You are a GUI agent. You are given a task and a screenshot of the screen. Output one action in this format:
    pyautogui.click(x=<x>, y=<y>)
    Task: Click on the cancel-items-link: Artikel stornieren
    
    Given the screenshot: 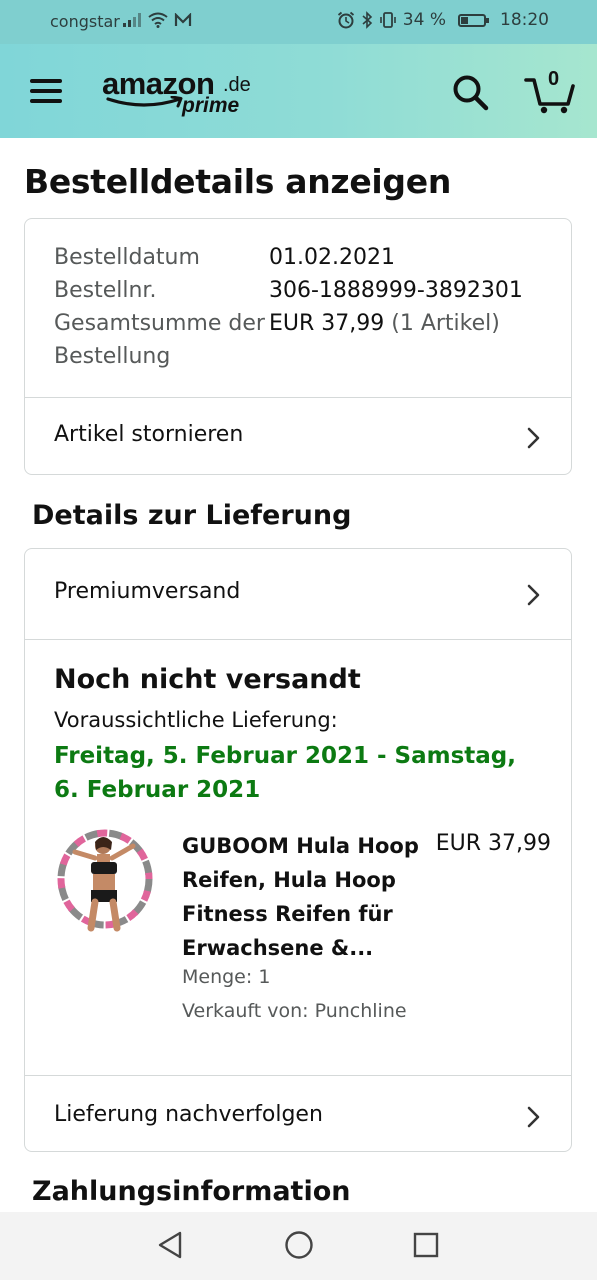 What is the action you would take?
    pyautogui.click(x=298, y=436)
    